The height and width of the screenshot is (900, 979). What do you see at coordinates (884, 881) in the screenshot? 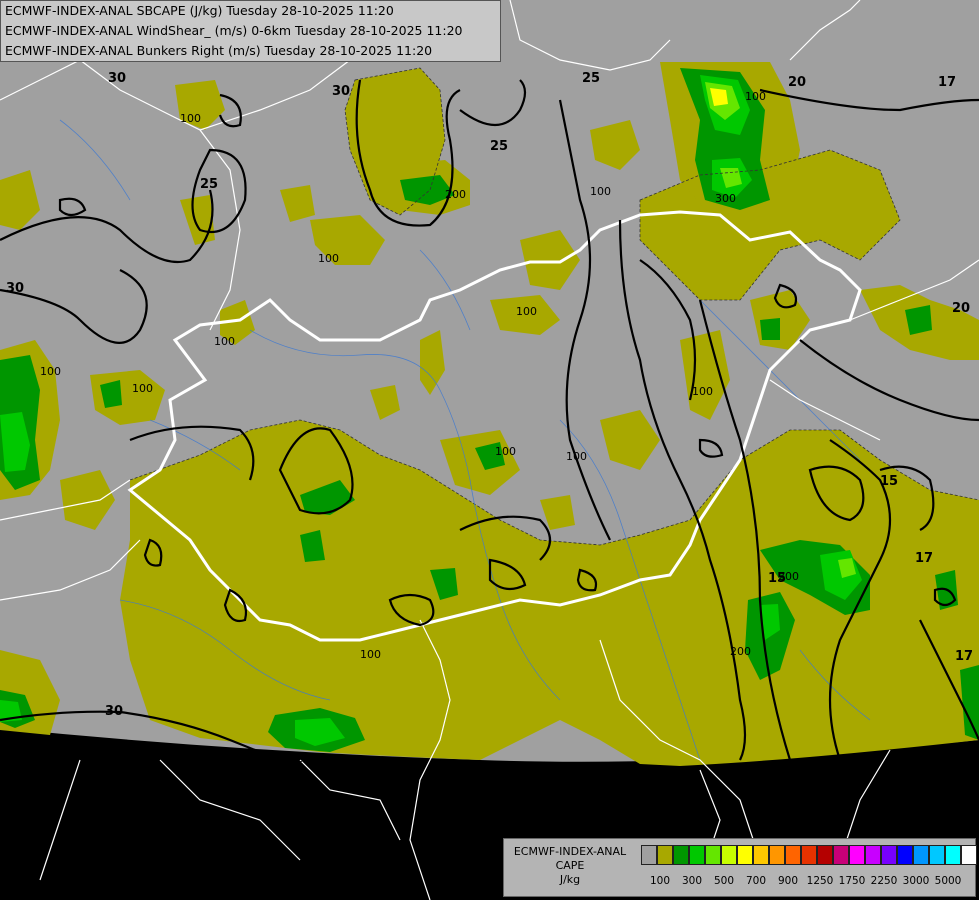
I see `legend-tick-label: 2250` at bounding box center [884, 881].